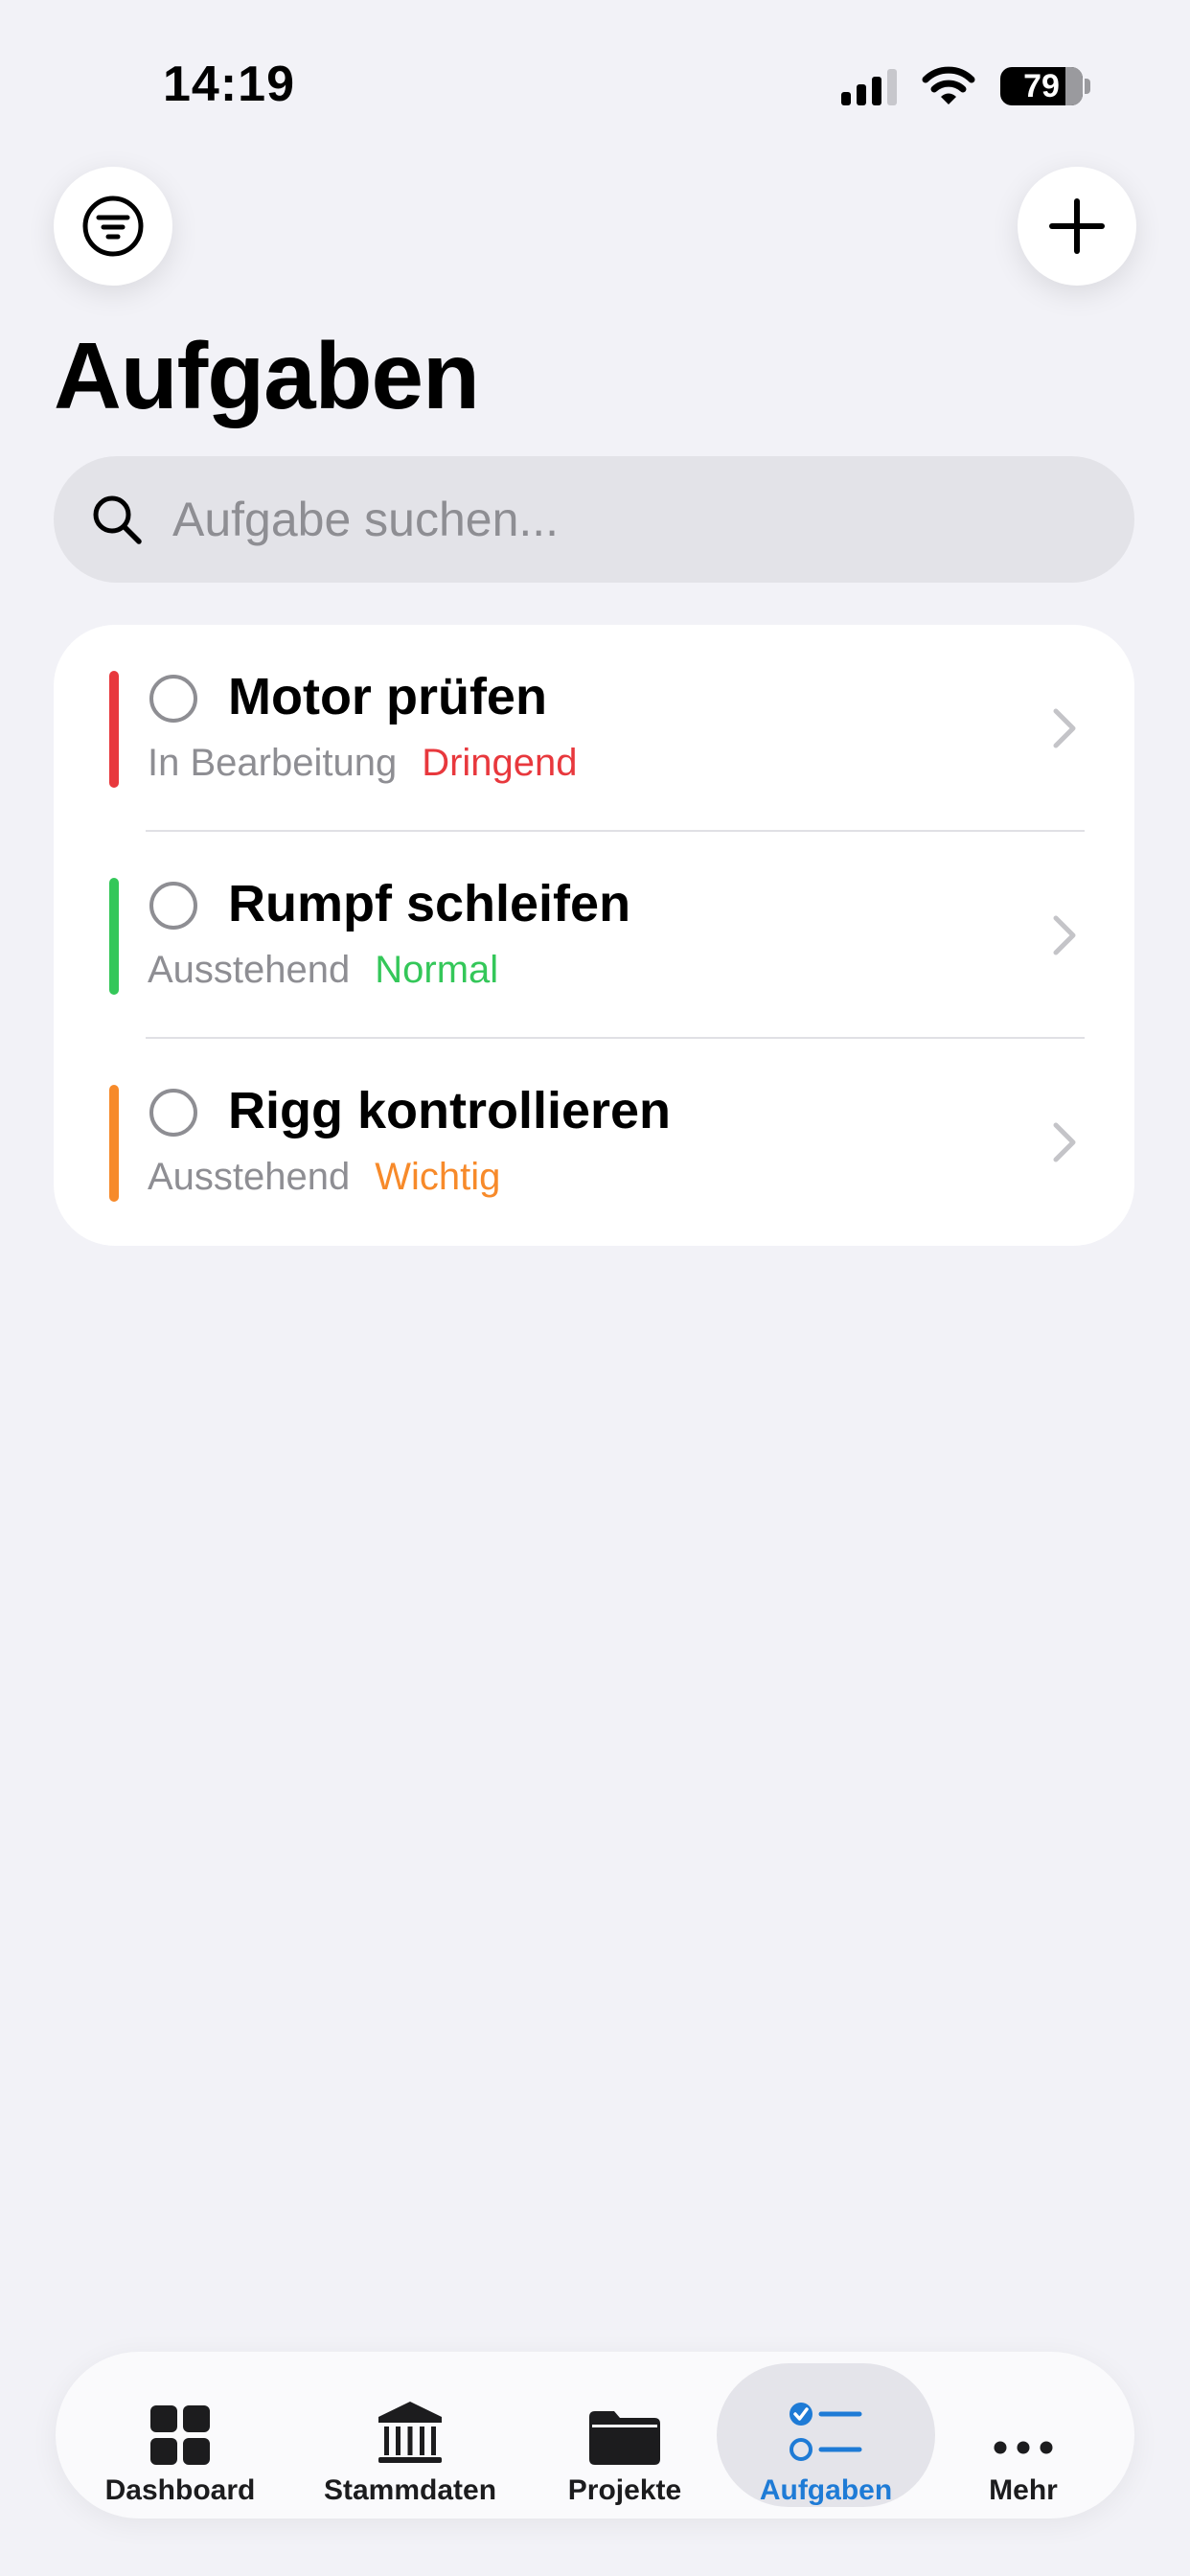 This screenshot has width=1190, height=2576. What do you see at coordinates (594, 1142) in the screenshot?
I see `task-row: Rigg kontrollieren Ausstehend Wichtig` at bounding box center [594, 1142].